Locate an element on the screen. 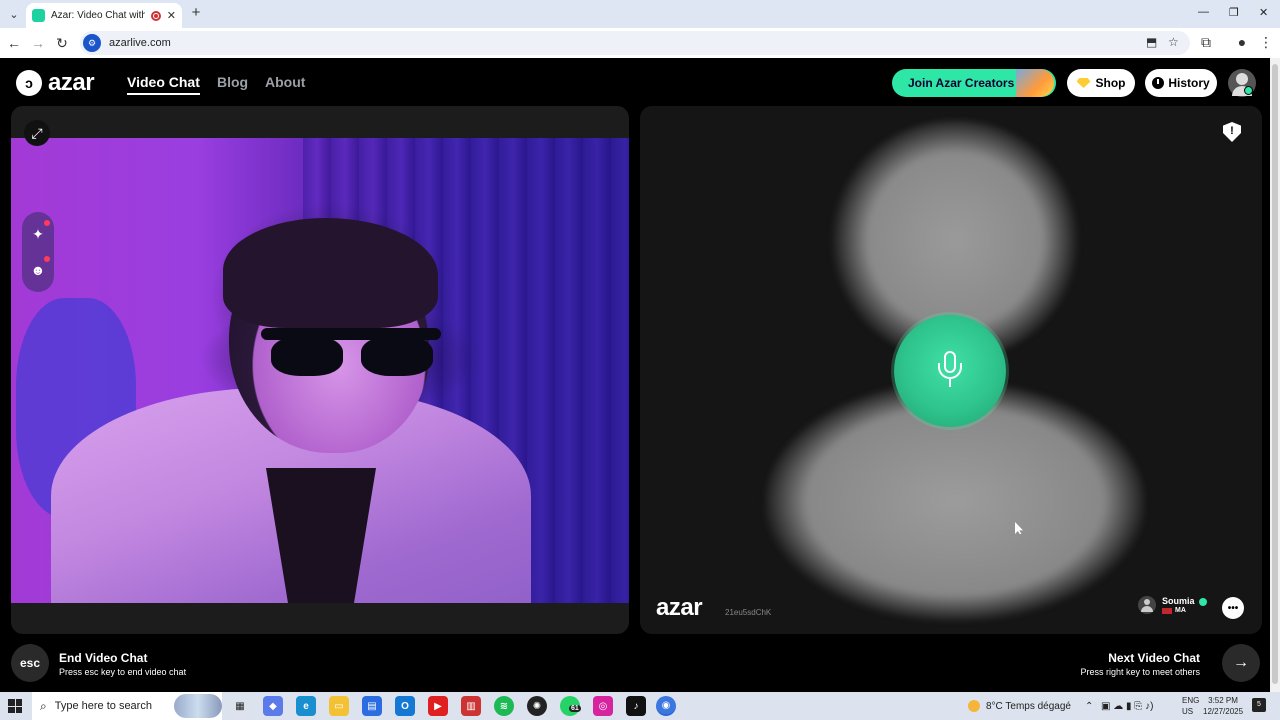  tab-title: Azar: Video Chat with New is located at coordinates (98, 15).